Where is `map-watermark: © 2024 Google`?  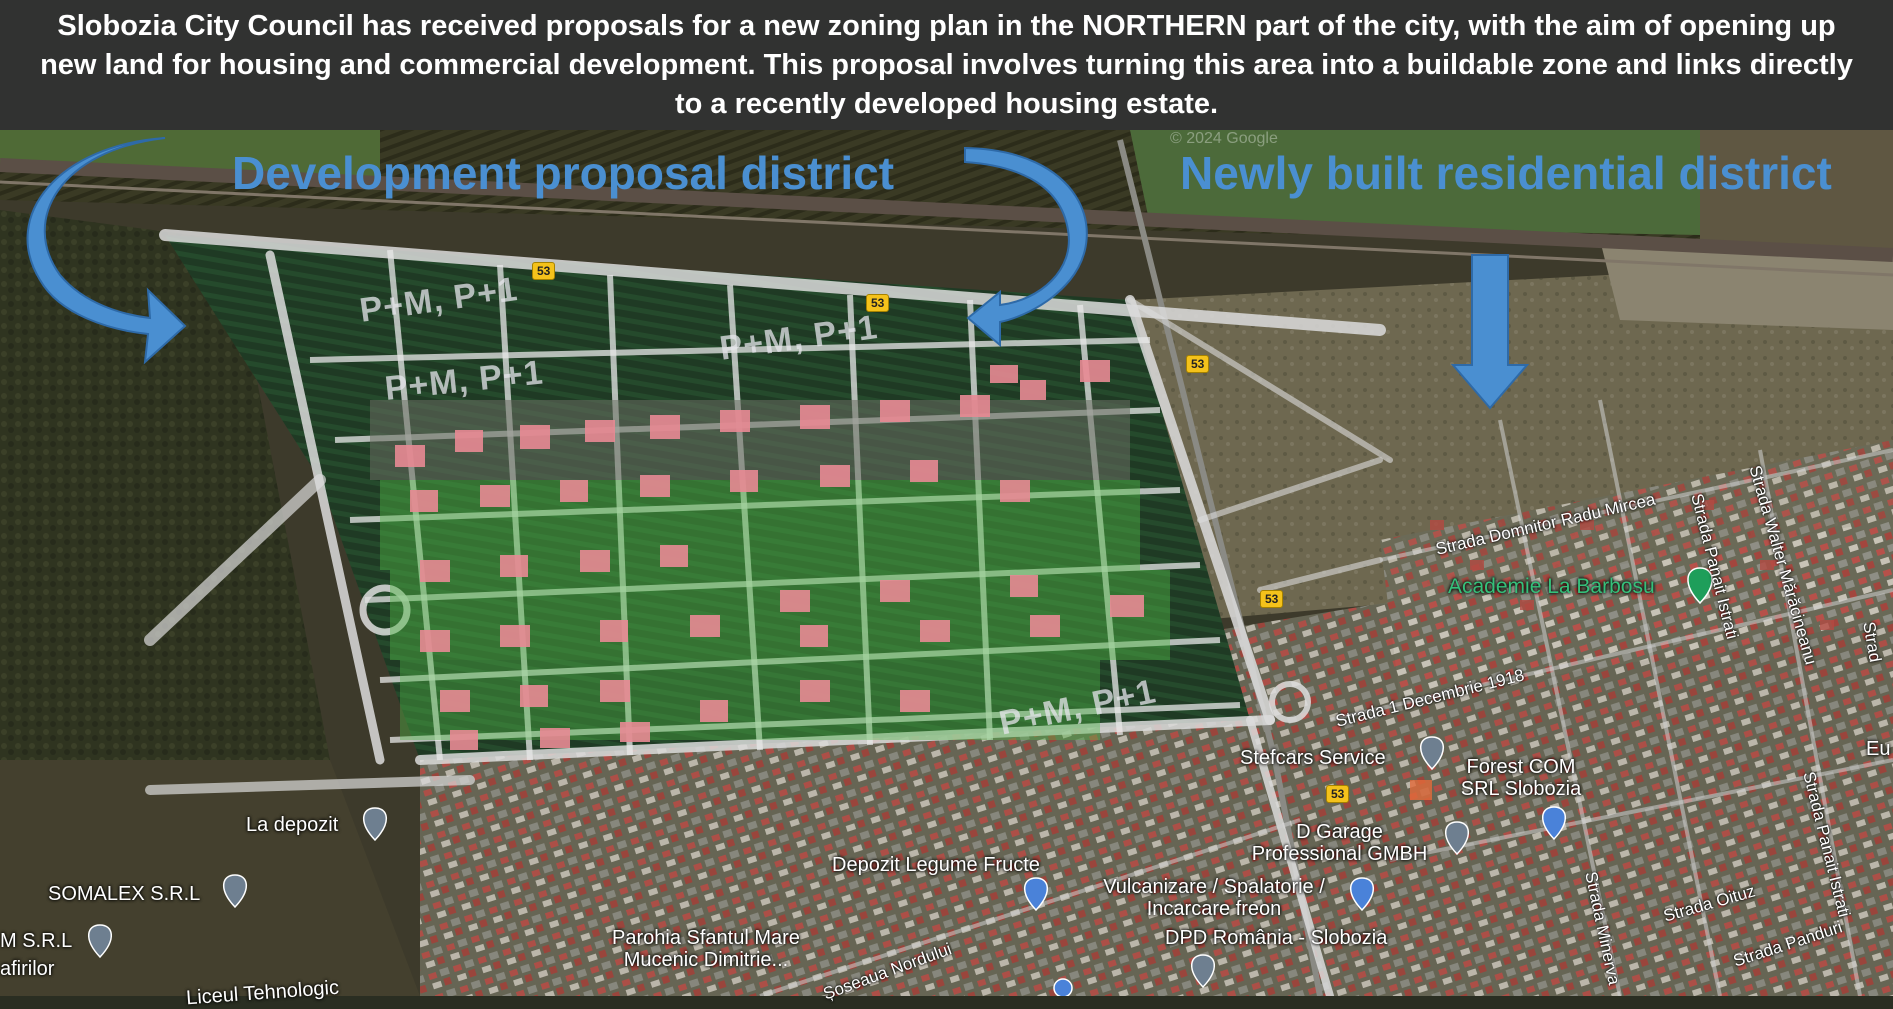 map-watermark: © 2024 Google is located at coordinates (1224, 138).